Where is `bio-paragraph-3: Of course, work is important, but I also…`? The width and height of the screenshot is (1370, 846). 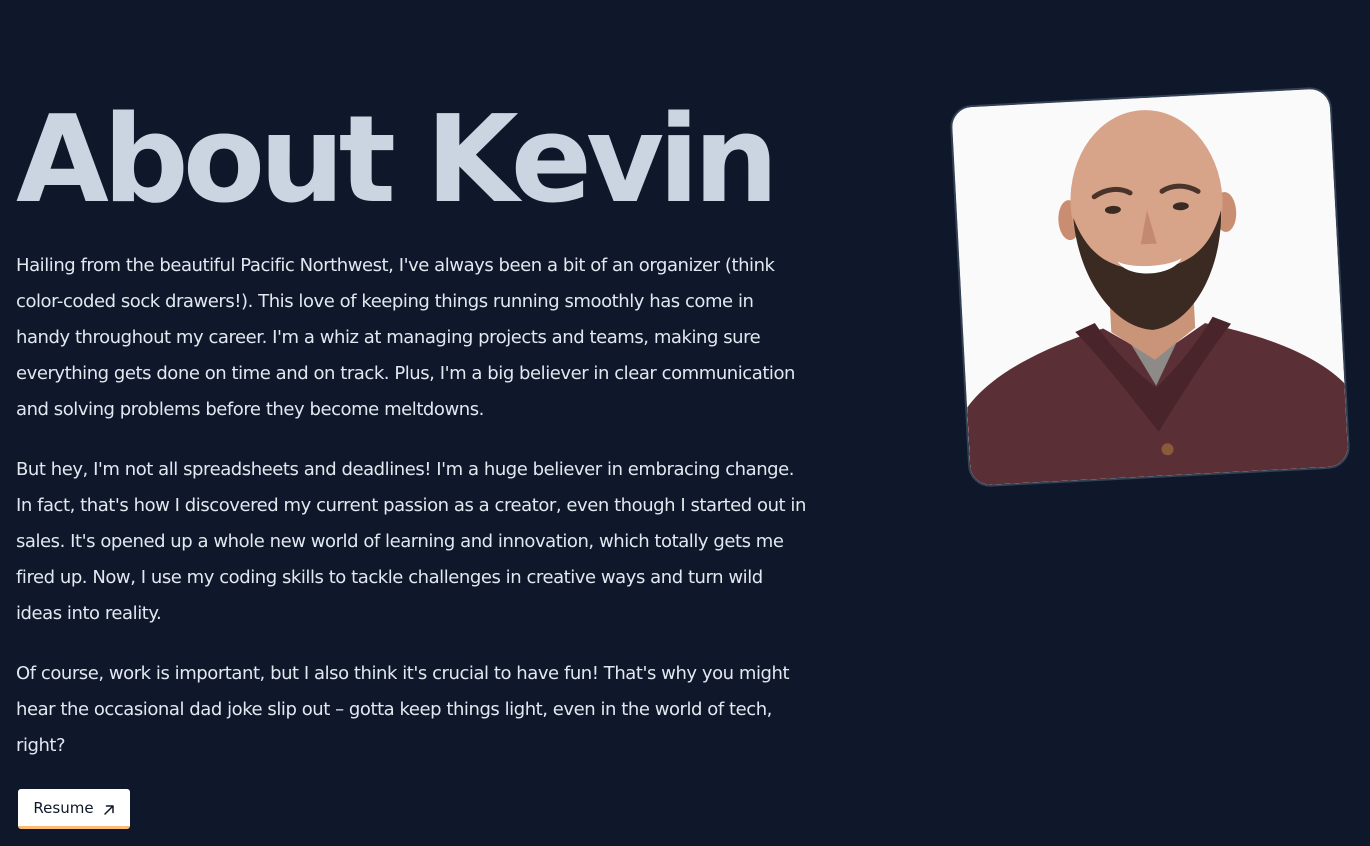 bio-paragraph-3: Of course, work is important, but I also… is located at coordinates (403, 709).